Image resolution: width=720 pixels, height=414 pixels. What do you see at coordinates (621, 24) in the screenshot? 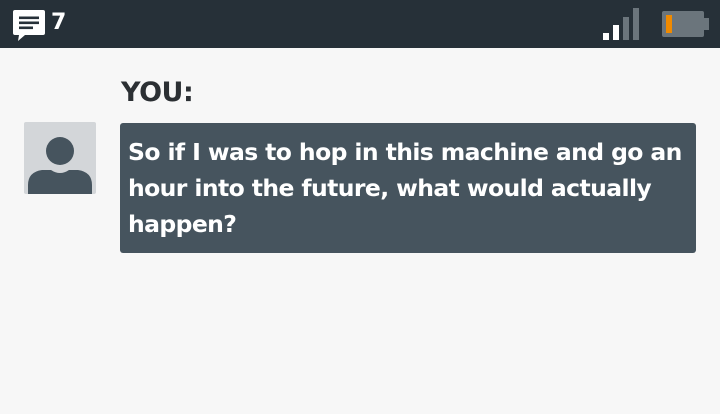
I see `signal-strength-icon` at bounding box center [621, 24].